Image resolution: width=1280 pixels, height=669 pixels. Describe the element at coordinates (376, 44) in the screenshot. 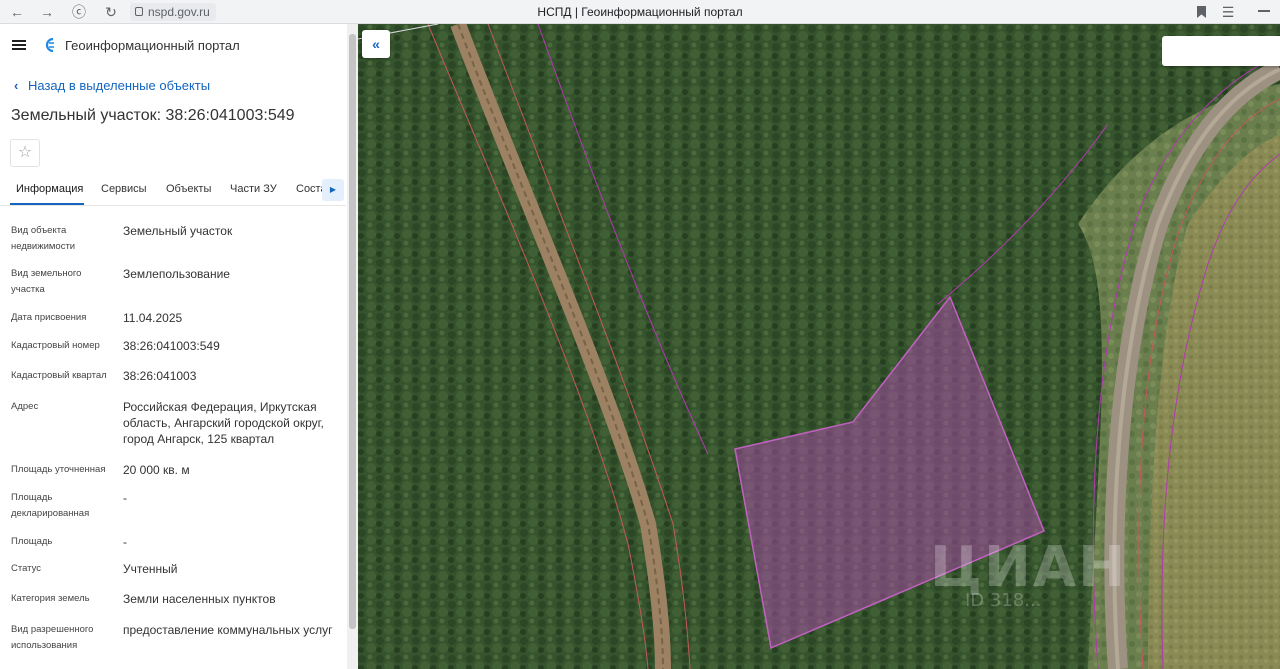

I see `collapse-panel-icon: «` at that location.